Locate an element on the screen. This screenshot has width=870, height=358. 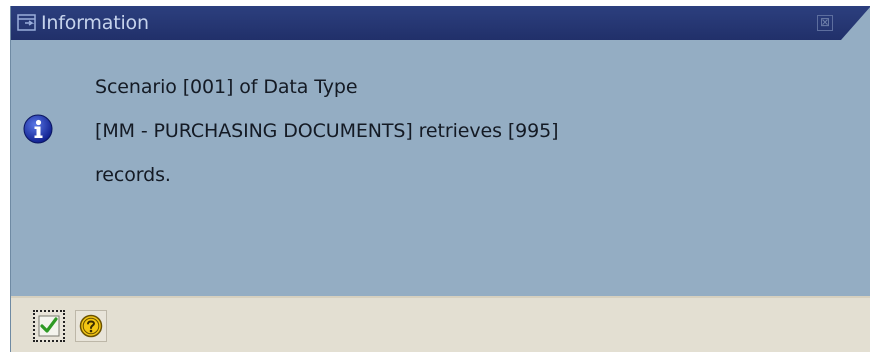
dialog-window-icon is located at coordinates (26, 22).